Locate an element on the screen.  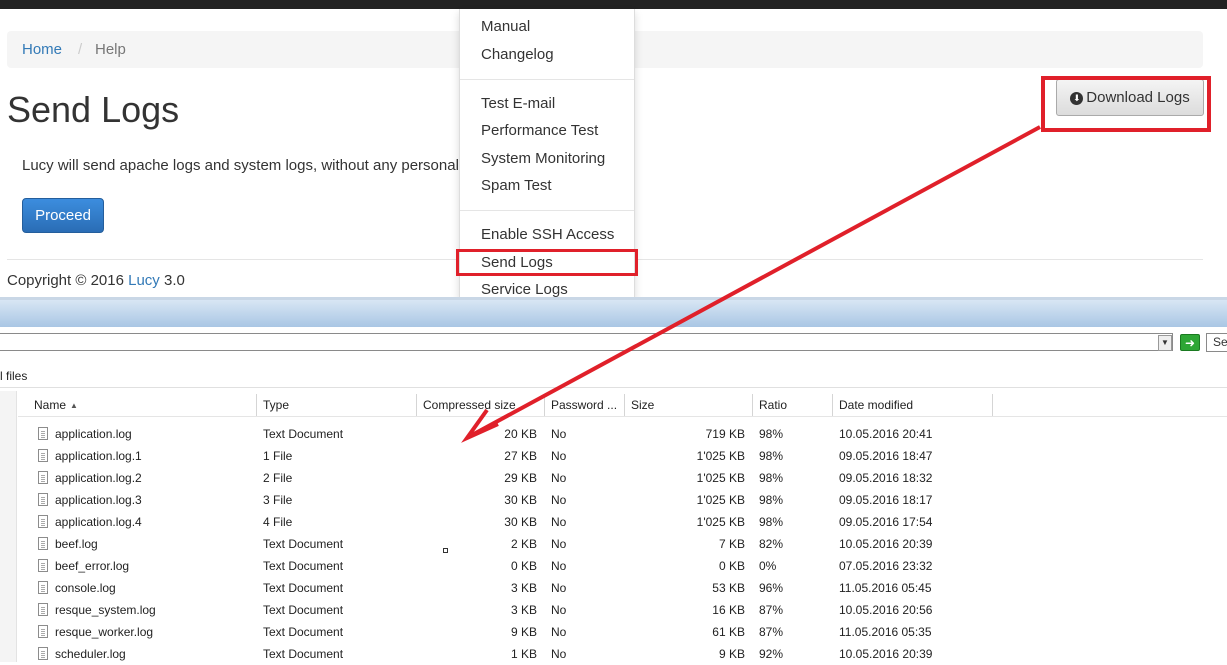
menu-item-performance-test: Performance Test is located at coordinates (539, 130).